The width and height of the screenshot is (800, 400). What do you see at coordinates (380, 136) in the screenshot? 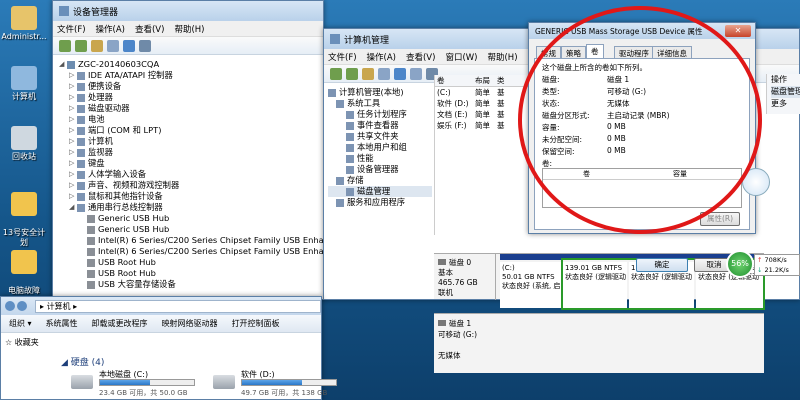
I see `management-tree-item: 共享文件夹` at bounding box center [380, 136].